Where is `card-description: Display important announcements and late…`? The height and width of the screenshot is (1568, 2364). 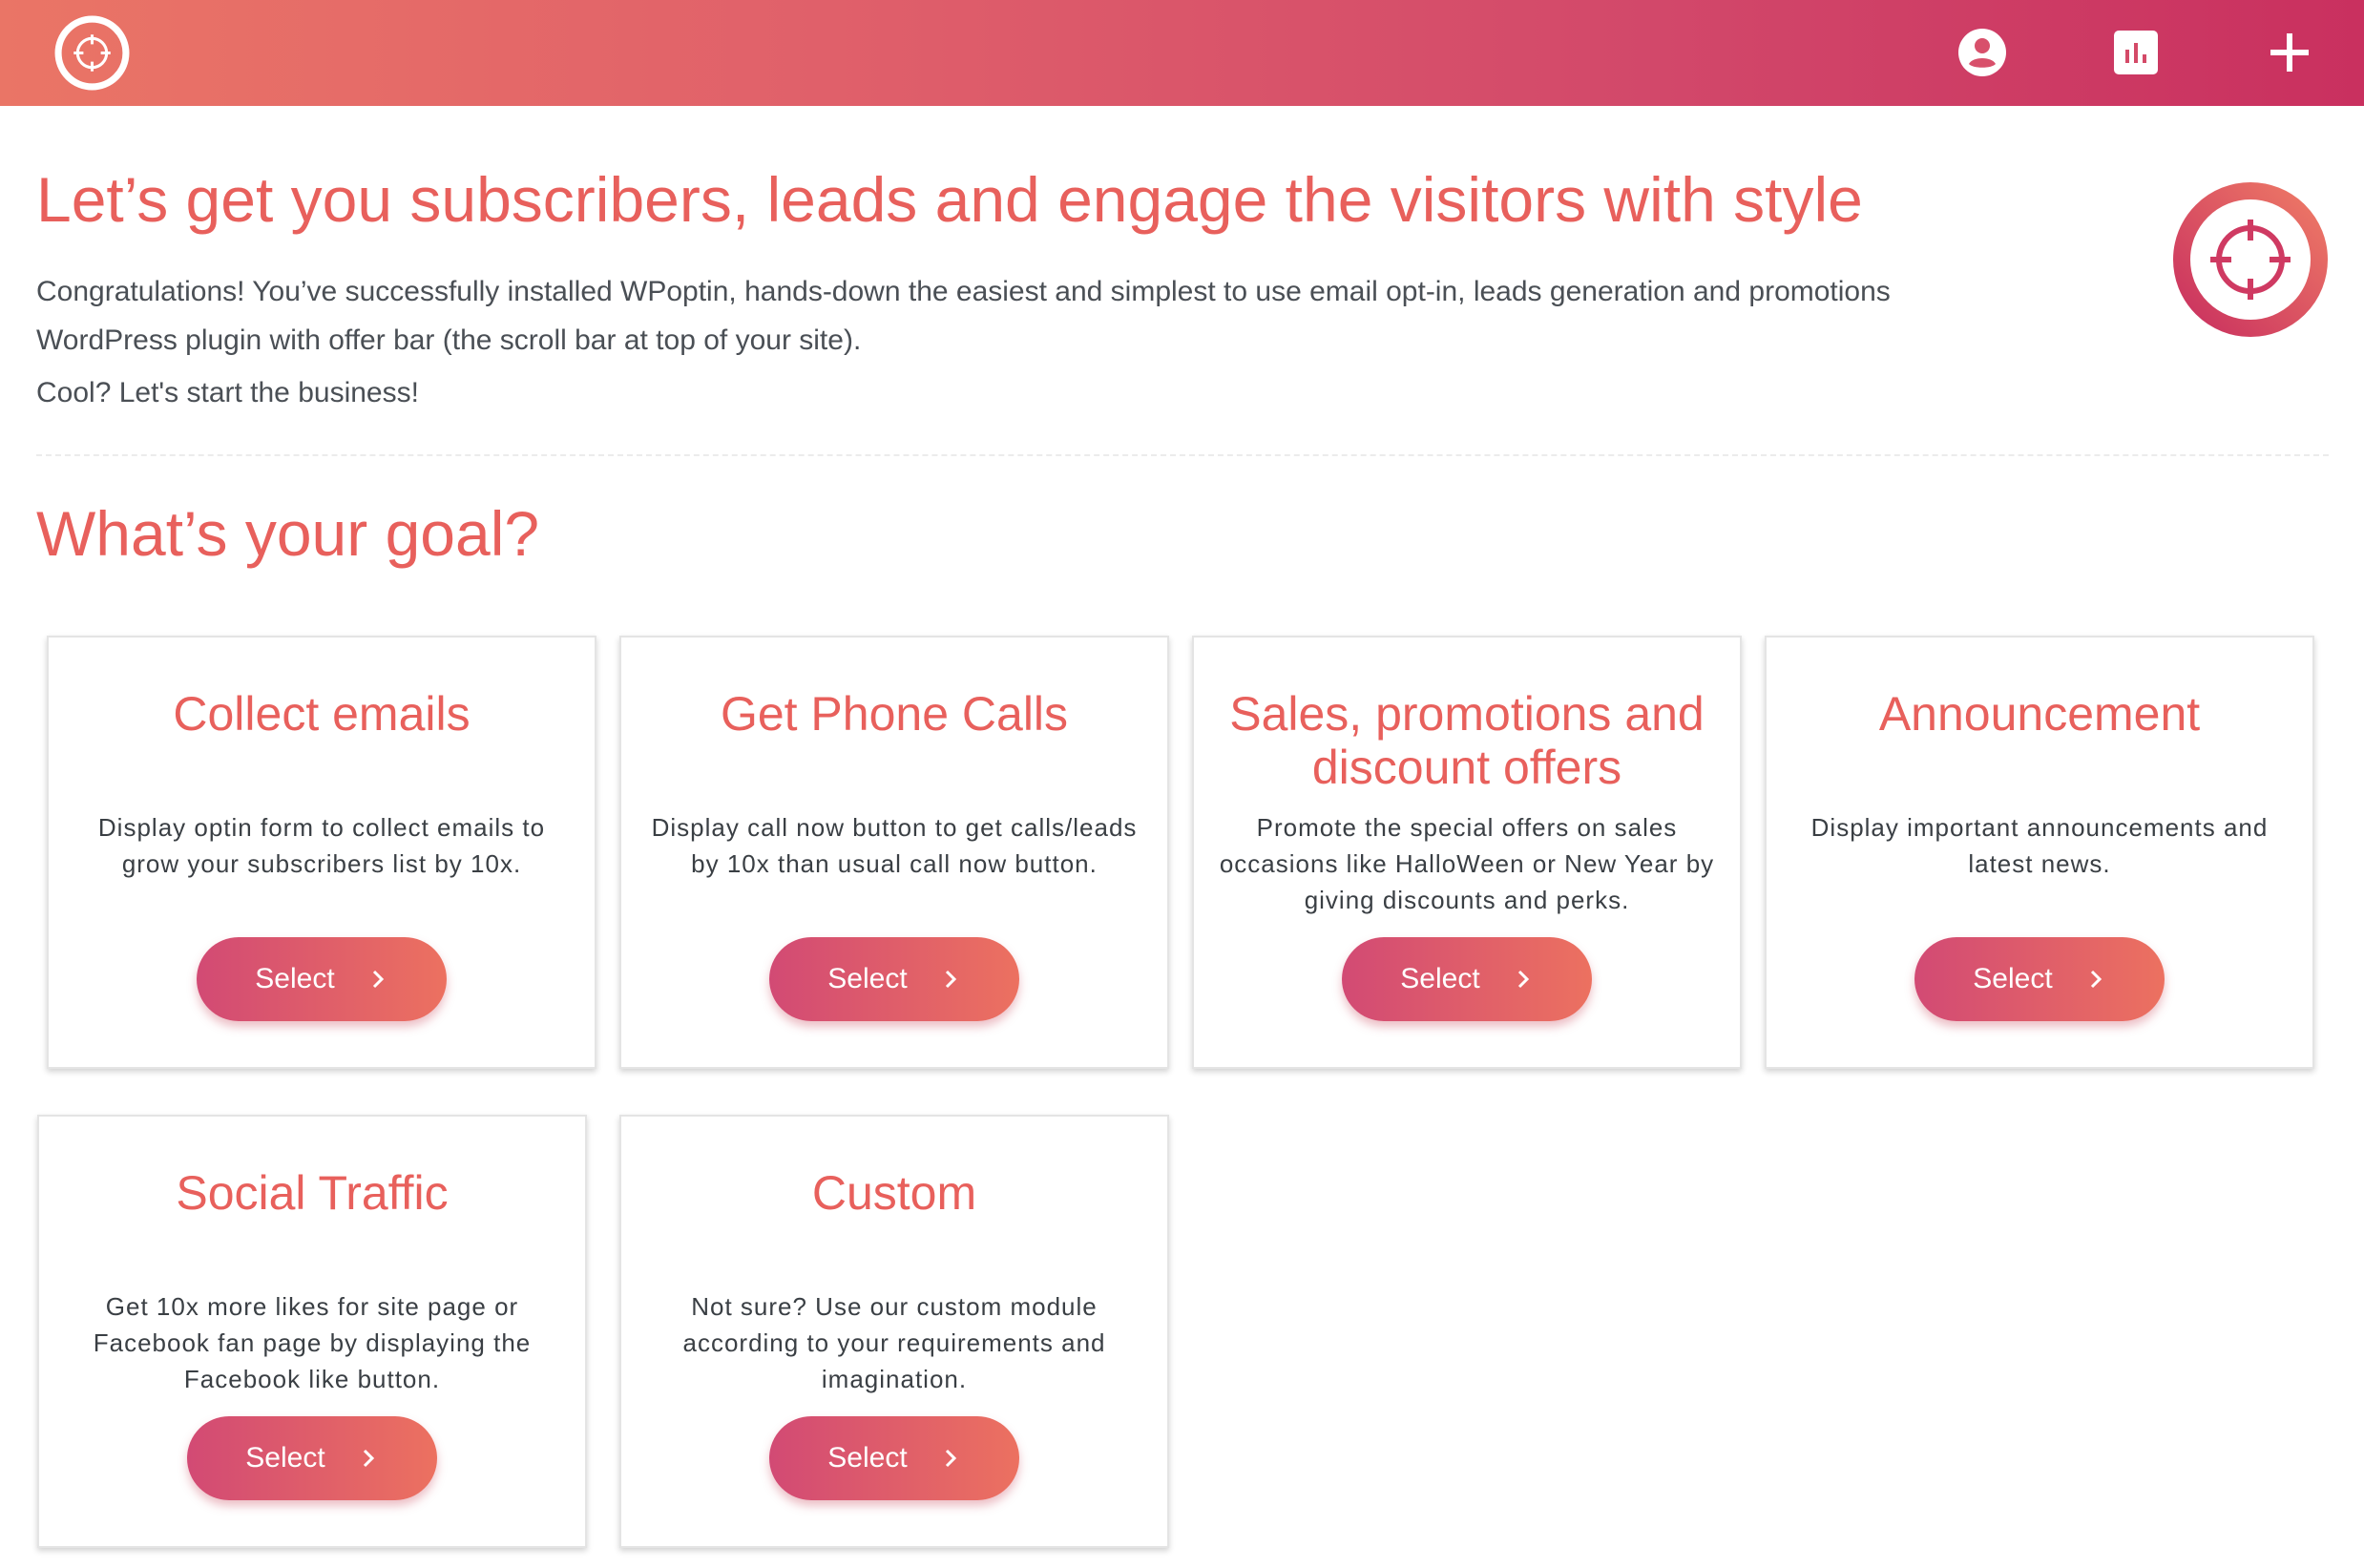
card-description: Display important announcements and late… is located at coordinates (2039, 845).